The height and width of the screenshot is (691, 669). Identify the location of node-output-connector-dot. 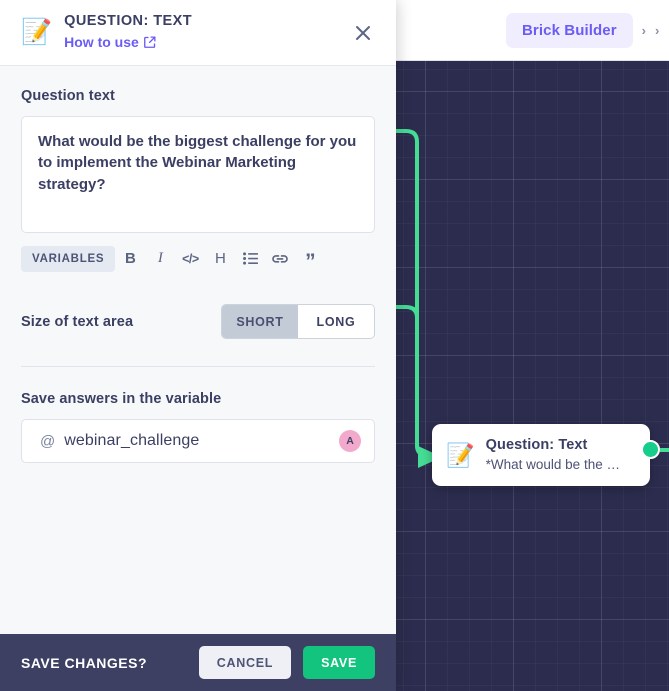
(650, 449).